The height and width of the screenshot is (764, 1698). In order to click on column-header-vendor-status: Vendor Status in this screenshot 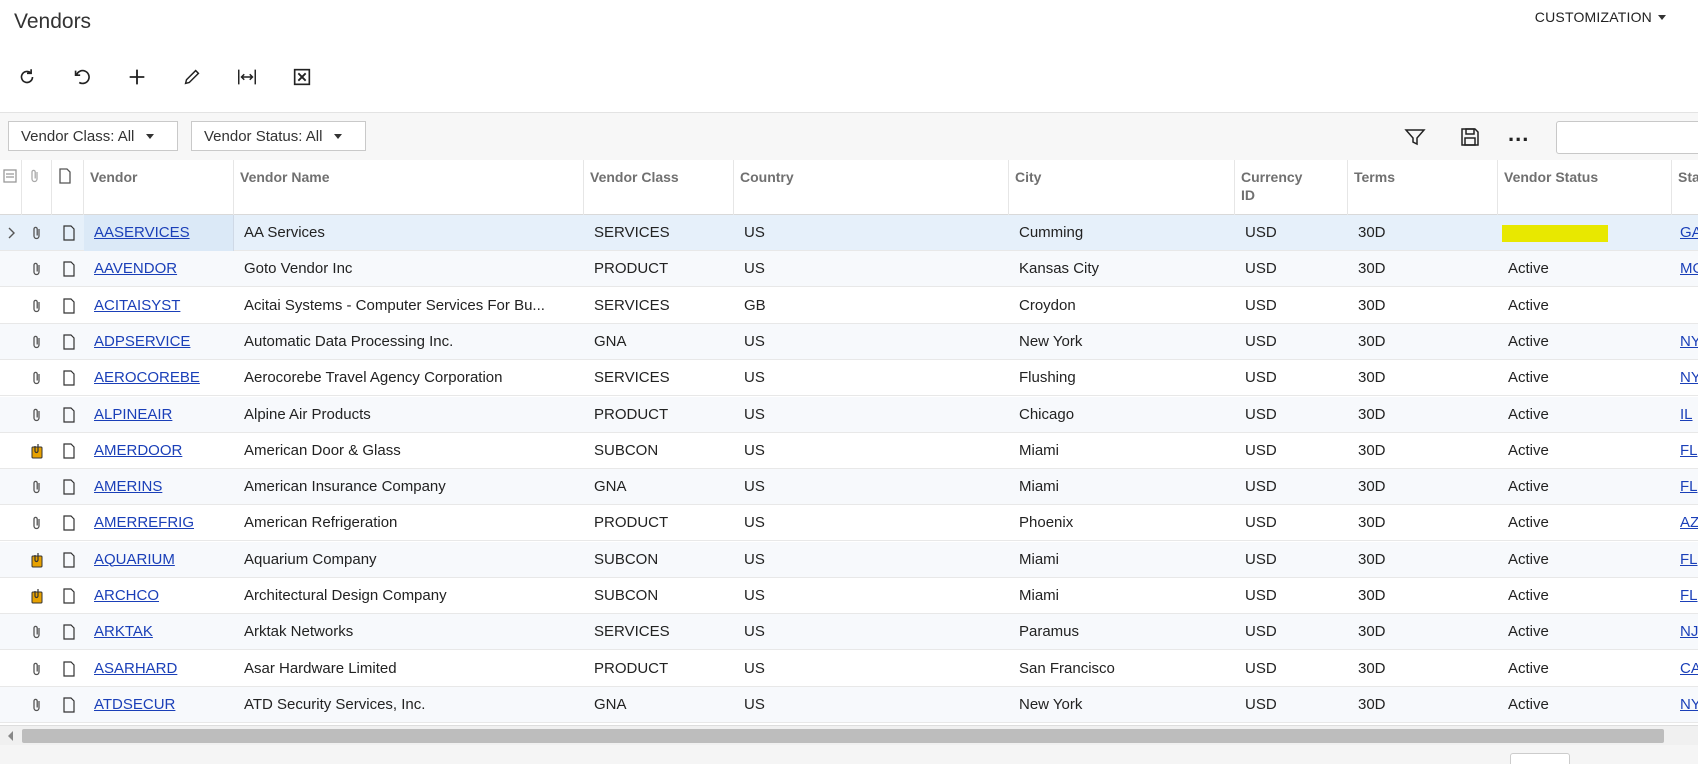, I will do `click(1585, 187)`.